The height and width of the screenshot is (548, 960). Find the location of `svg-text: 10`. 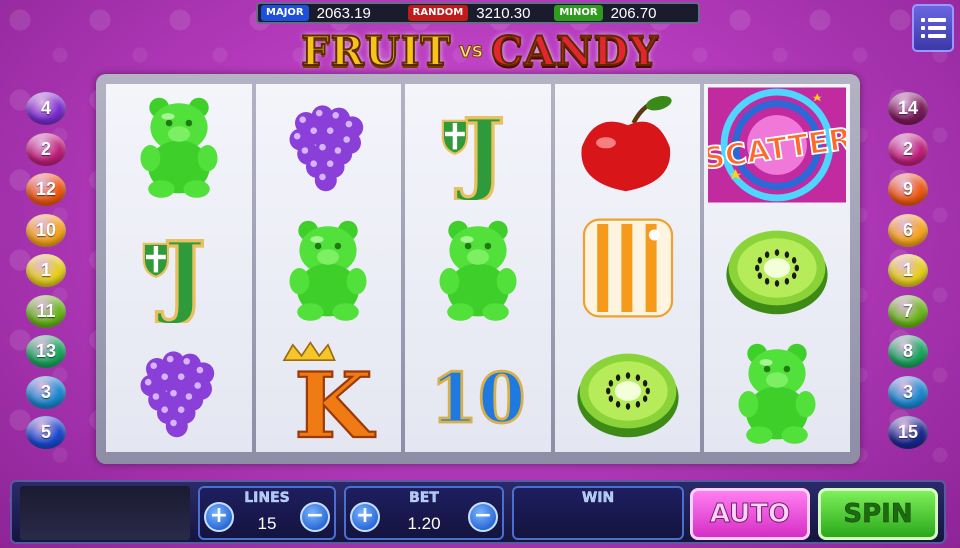

svg-text: 10 is located at coordinates (478, 398).